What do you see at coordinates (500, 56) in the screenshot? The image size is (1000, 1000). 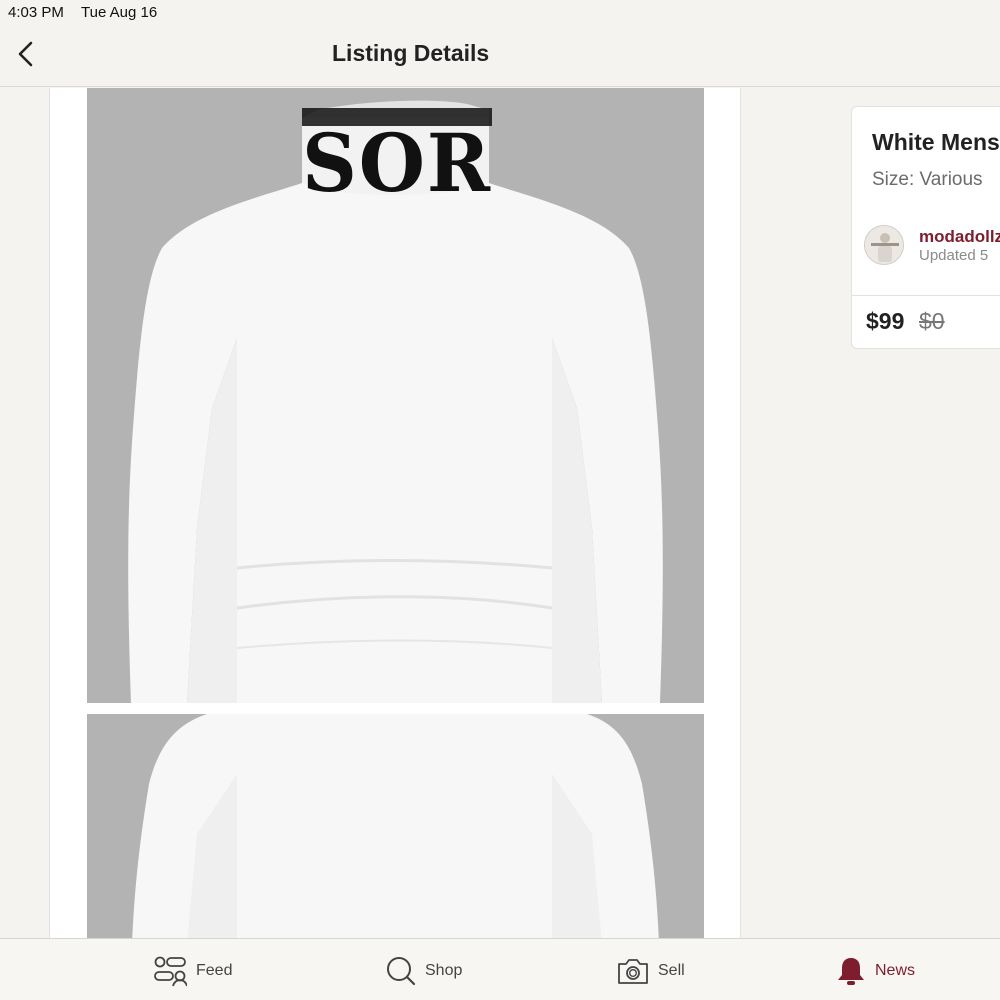 I see `nav-header: Listing Details` at bounding box center [500, 56].